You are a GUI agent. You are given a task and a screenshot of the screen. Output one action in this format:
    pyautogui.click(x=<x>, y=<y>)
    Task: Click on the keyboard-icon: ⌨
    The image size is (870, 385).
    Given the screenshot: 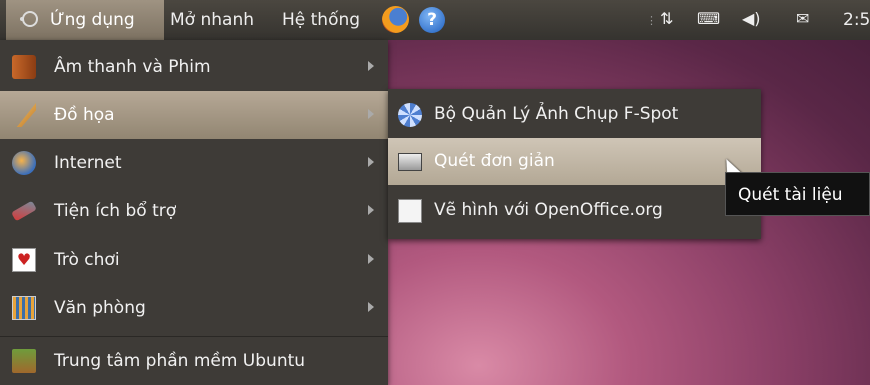 What is the action you would take?
    pyautogui.click(x=708, y=18)
    